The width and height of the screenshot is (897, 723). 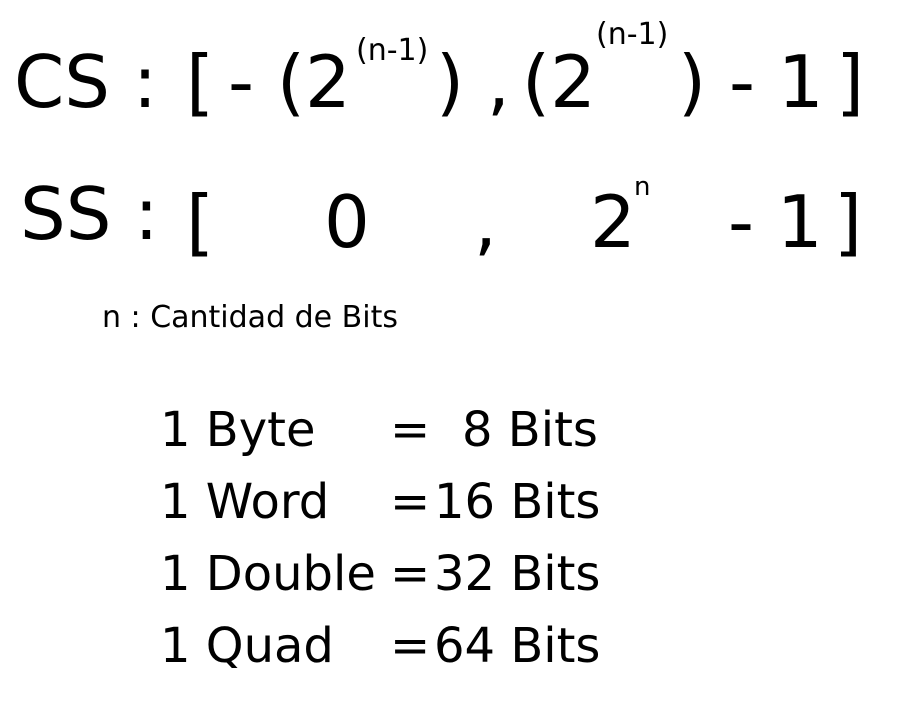 I want to click on cs-upper-exponent: (n-1), so click(x=632, y=34).